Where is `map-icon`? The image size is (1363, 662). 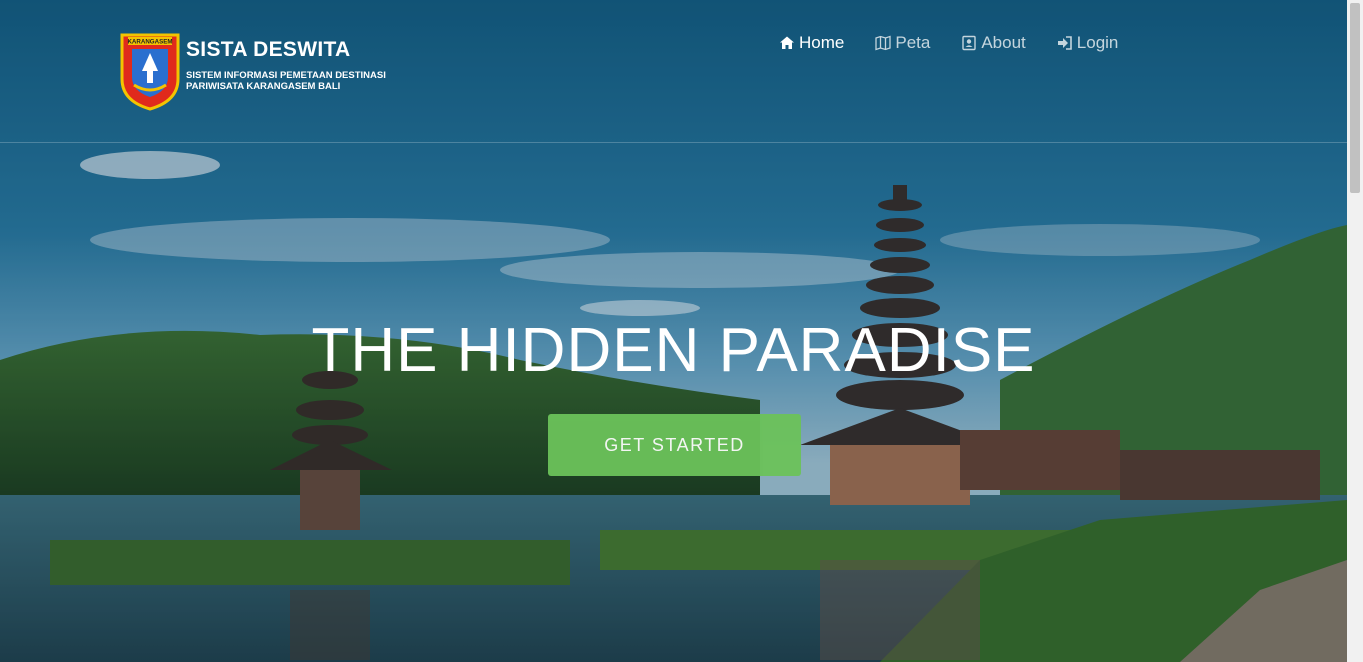
map-icon is located at coordinates (883, 43).